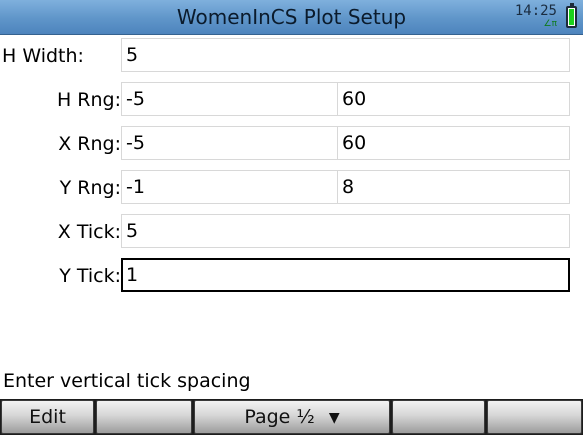  I want to click on h-width-field: 5, so click(345, 55).